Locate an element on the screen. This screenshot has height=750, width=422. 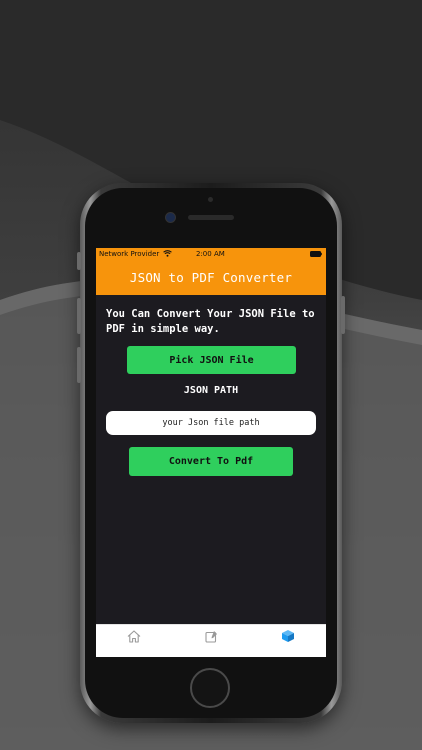
app-title: JSON to PDF Converter is located at coordinates (211, 277).